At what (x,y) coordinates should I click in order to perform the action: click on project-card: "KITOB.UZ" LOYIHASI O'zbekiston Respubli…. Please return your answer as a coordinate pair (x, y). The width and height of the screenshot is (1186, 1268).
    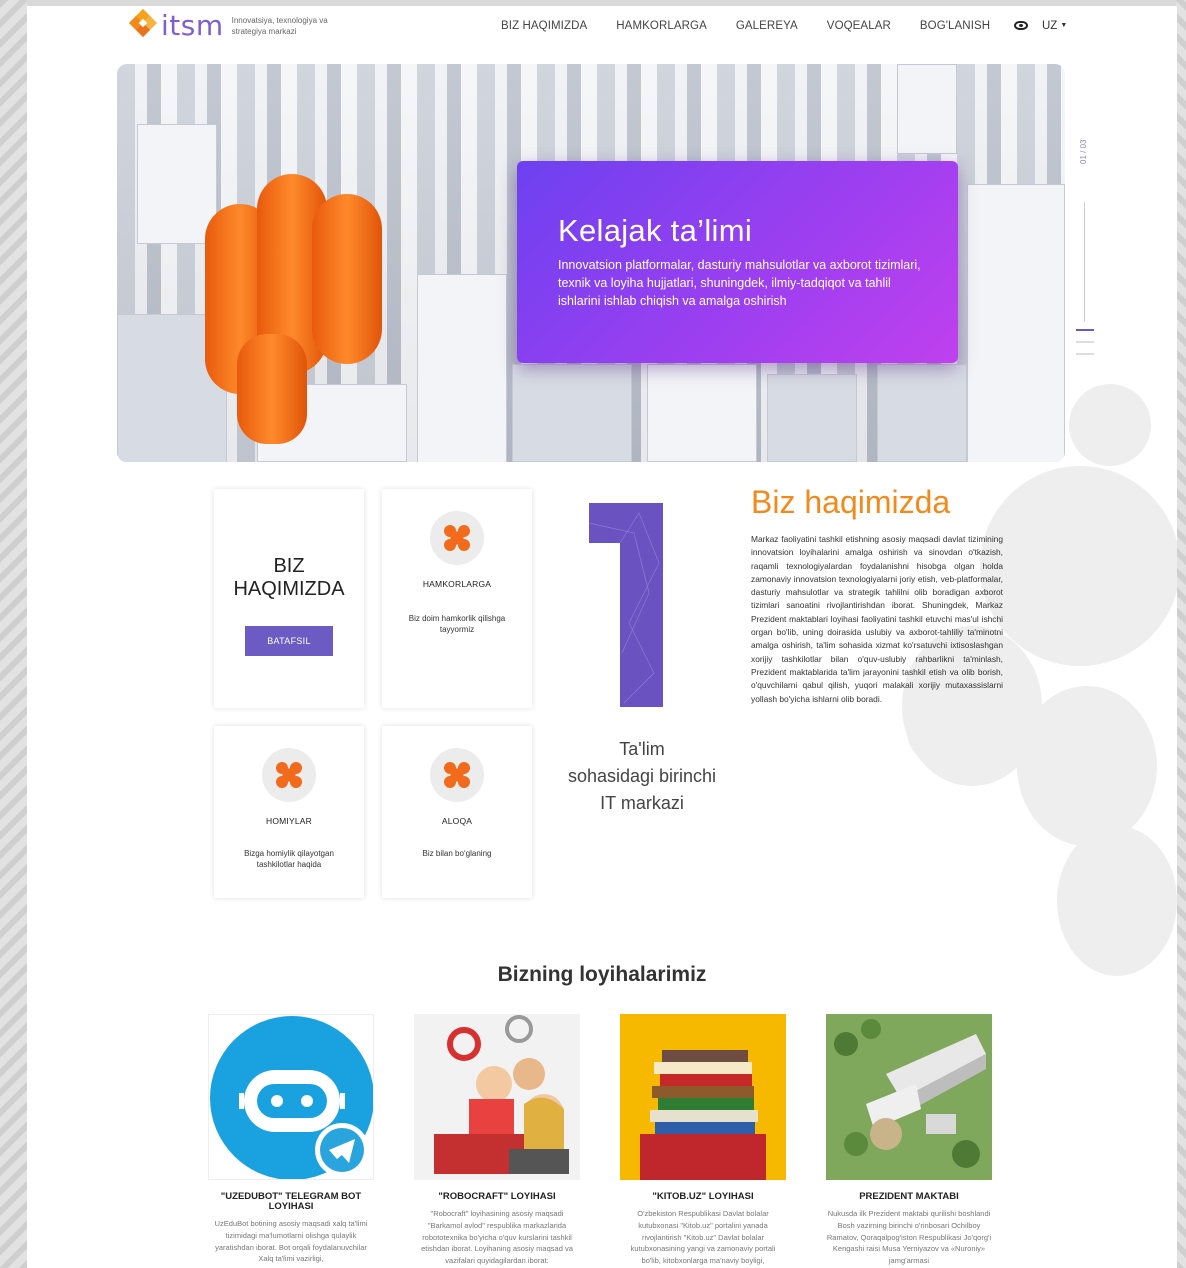
    Looking at the image, I should click on (703, 1140).